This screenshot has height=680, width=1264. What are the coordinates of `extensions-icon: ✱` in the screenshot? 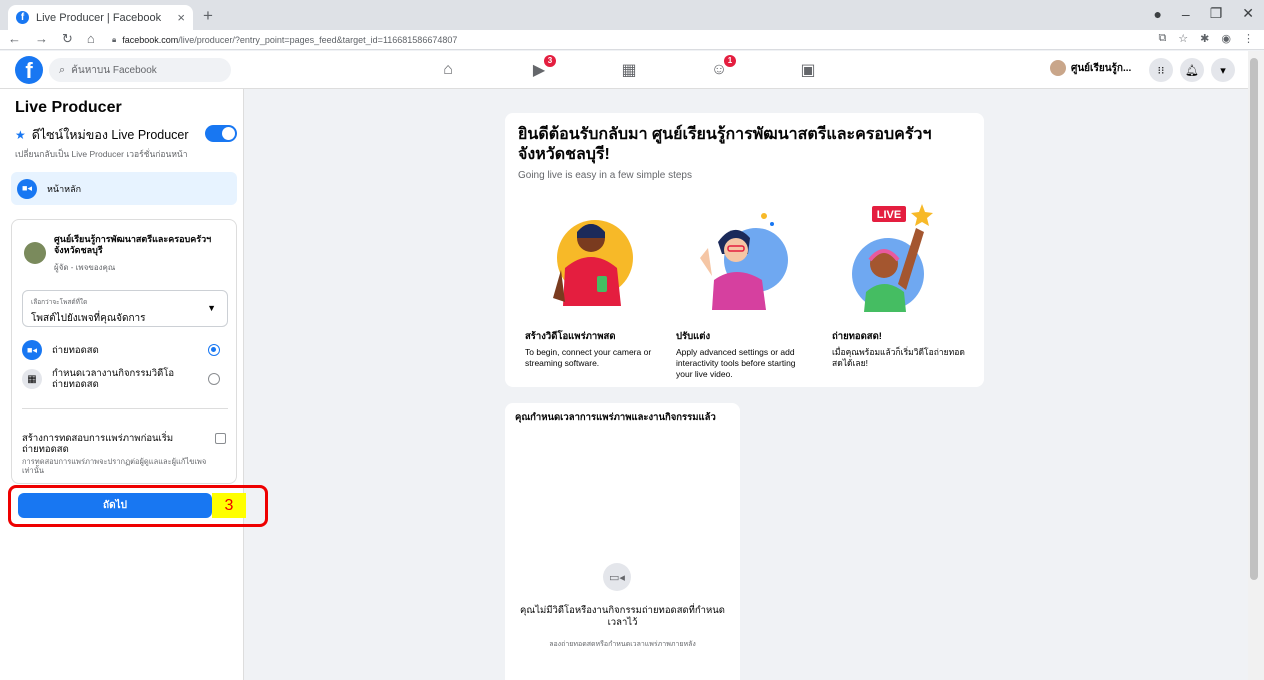 It's located at (1204, 38).